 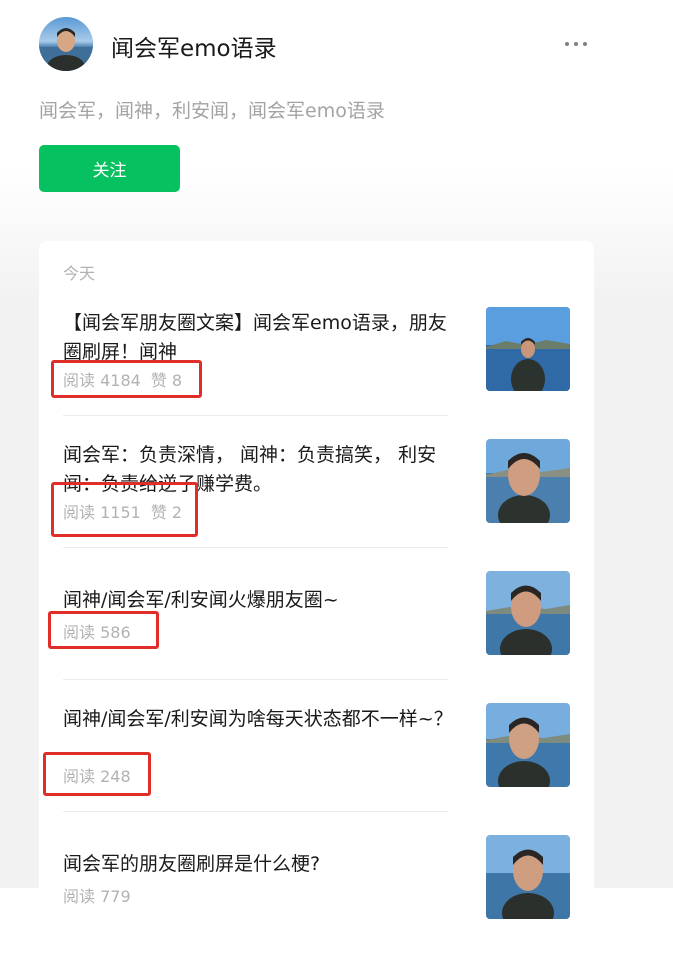 I want to click on account-name: 闻会军emo语录, so click(x=194, y=49).